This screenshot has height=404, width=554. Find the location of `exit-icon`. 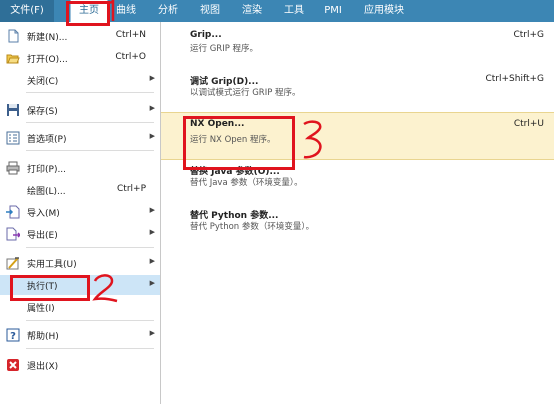

exit-icon is located at coordinates (13, 365).